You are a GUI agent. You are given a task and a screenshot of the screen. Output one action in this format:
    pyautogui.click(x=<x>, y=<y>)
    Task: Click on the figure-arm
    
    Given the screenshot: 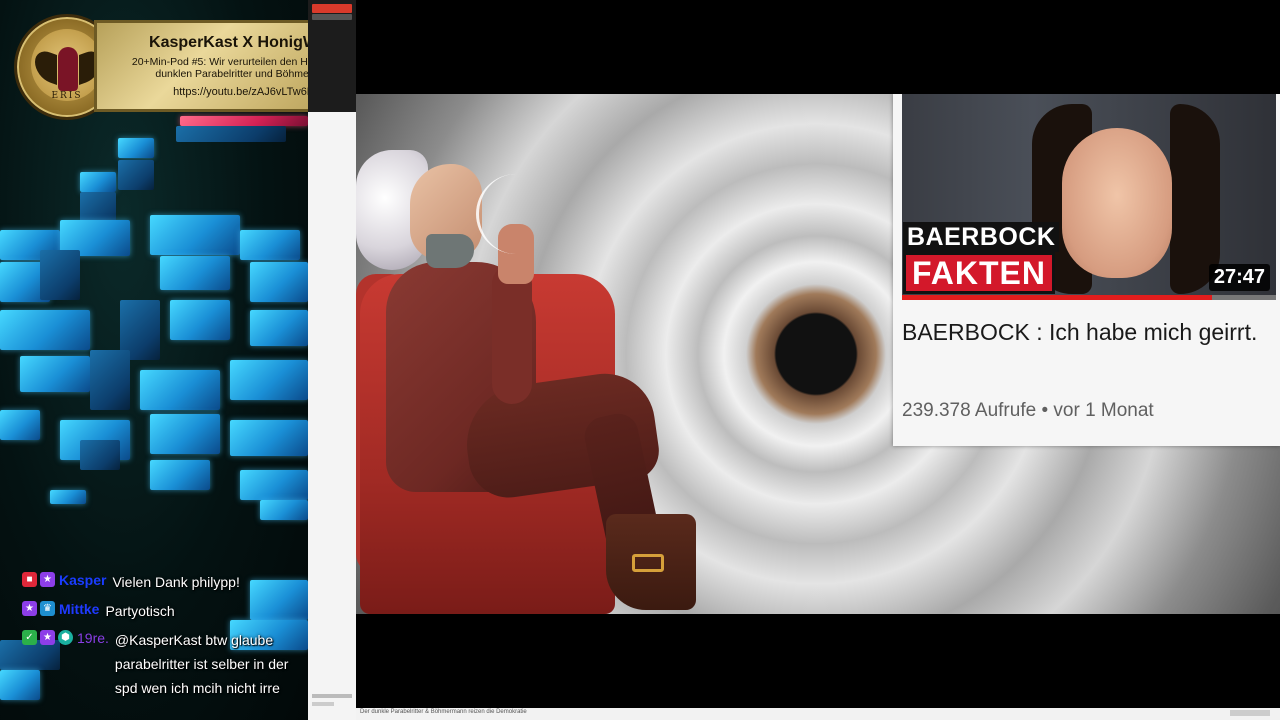 What is the action you would take?
    pyautogui.click(x=512, y=334)
    